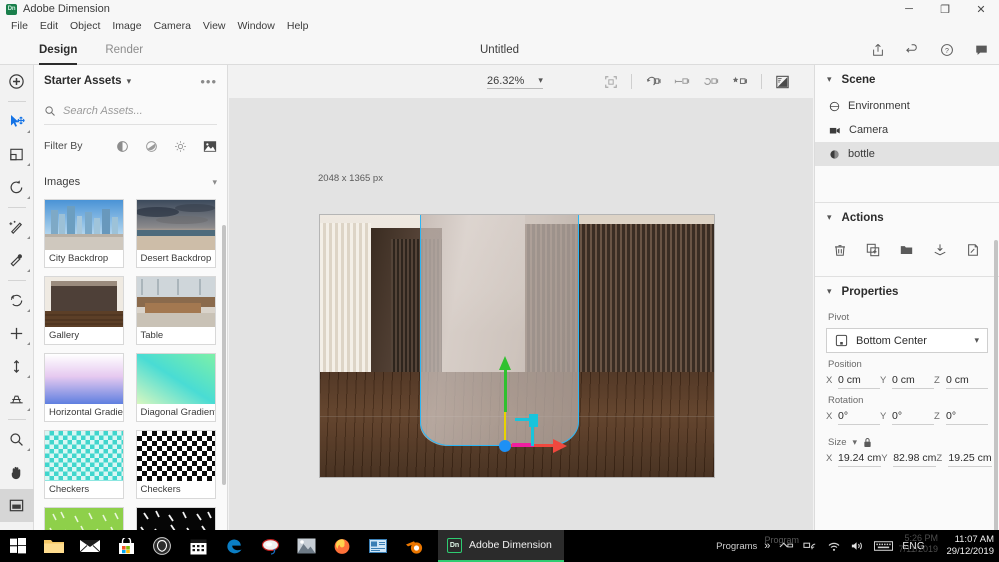 The image size is (999, 562). I want to click on inspector-scrollbar, so click(996, 385).